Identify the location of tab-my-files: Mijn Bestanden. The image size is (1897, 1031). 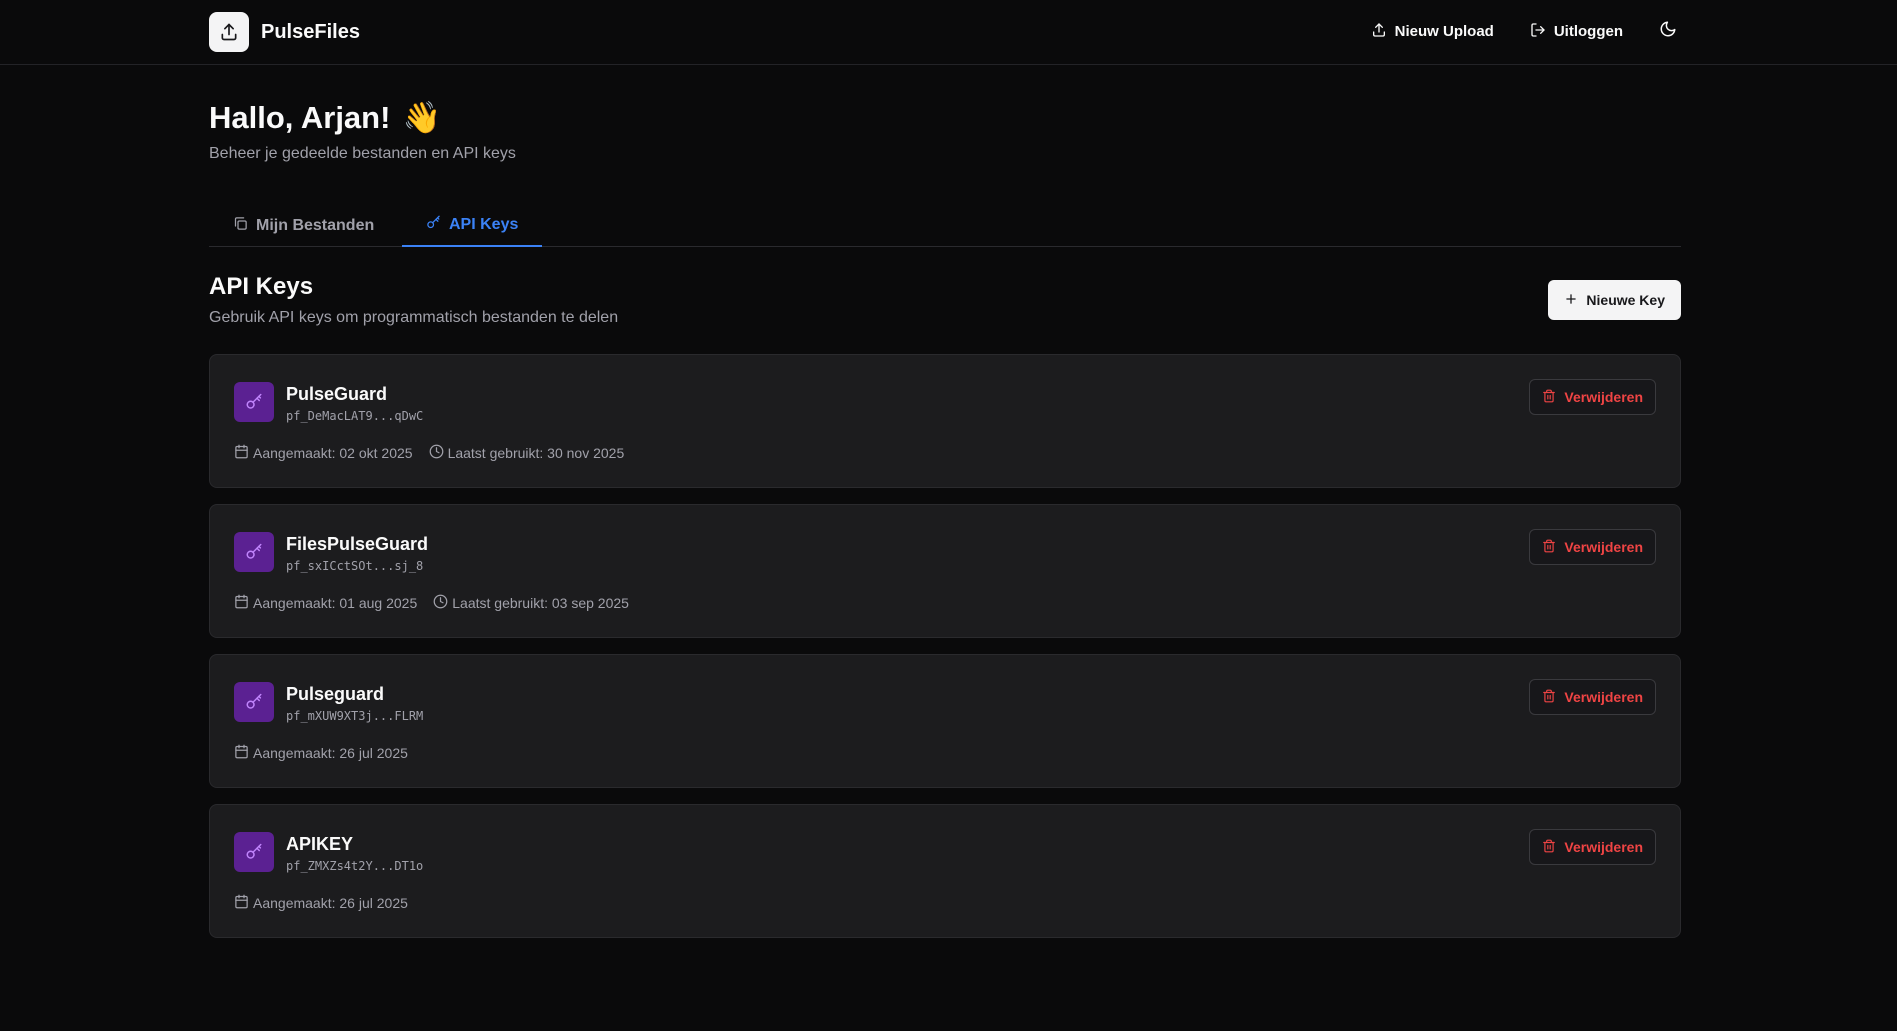
(303, 226).